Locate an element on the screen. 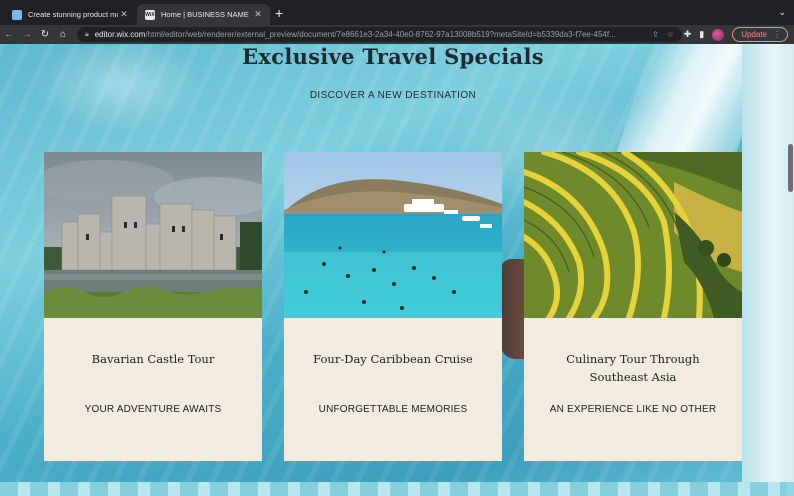 The width and height of the screenshot is (794, 496). tab-product-mockup: Create stunning product mock ✕ is located at coordinates (70, 14).